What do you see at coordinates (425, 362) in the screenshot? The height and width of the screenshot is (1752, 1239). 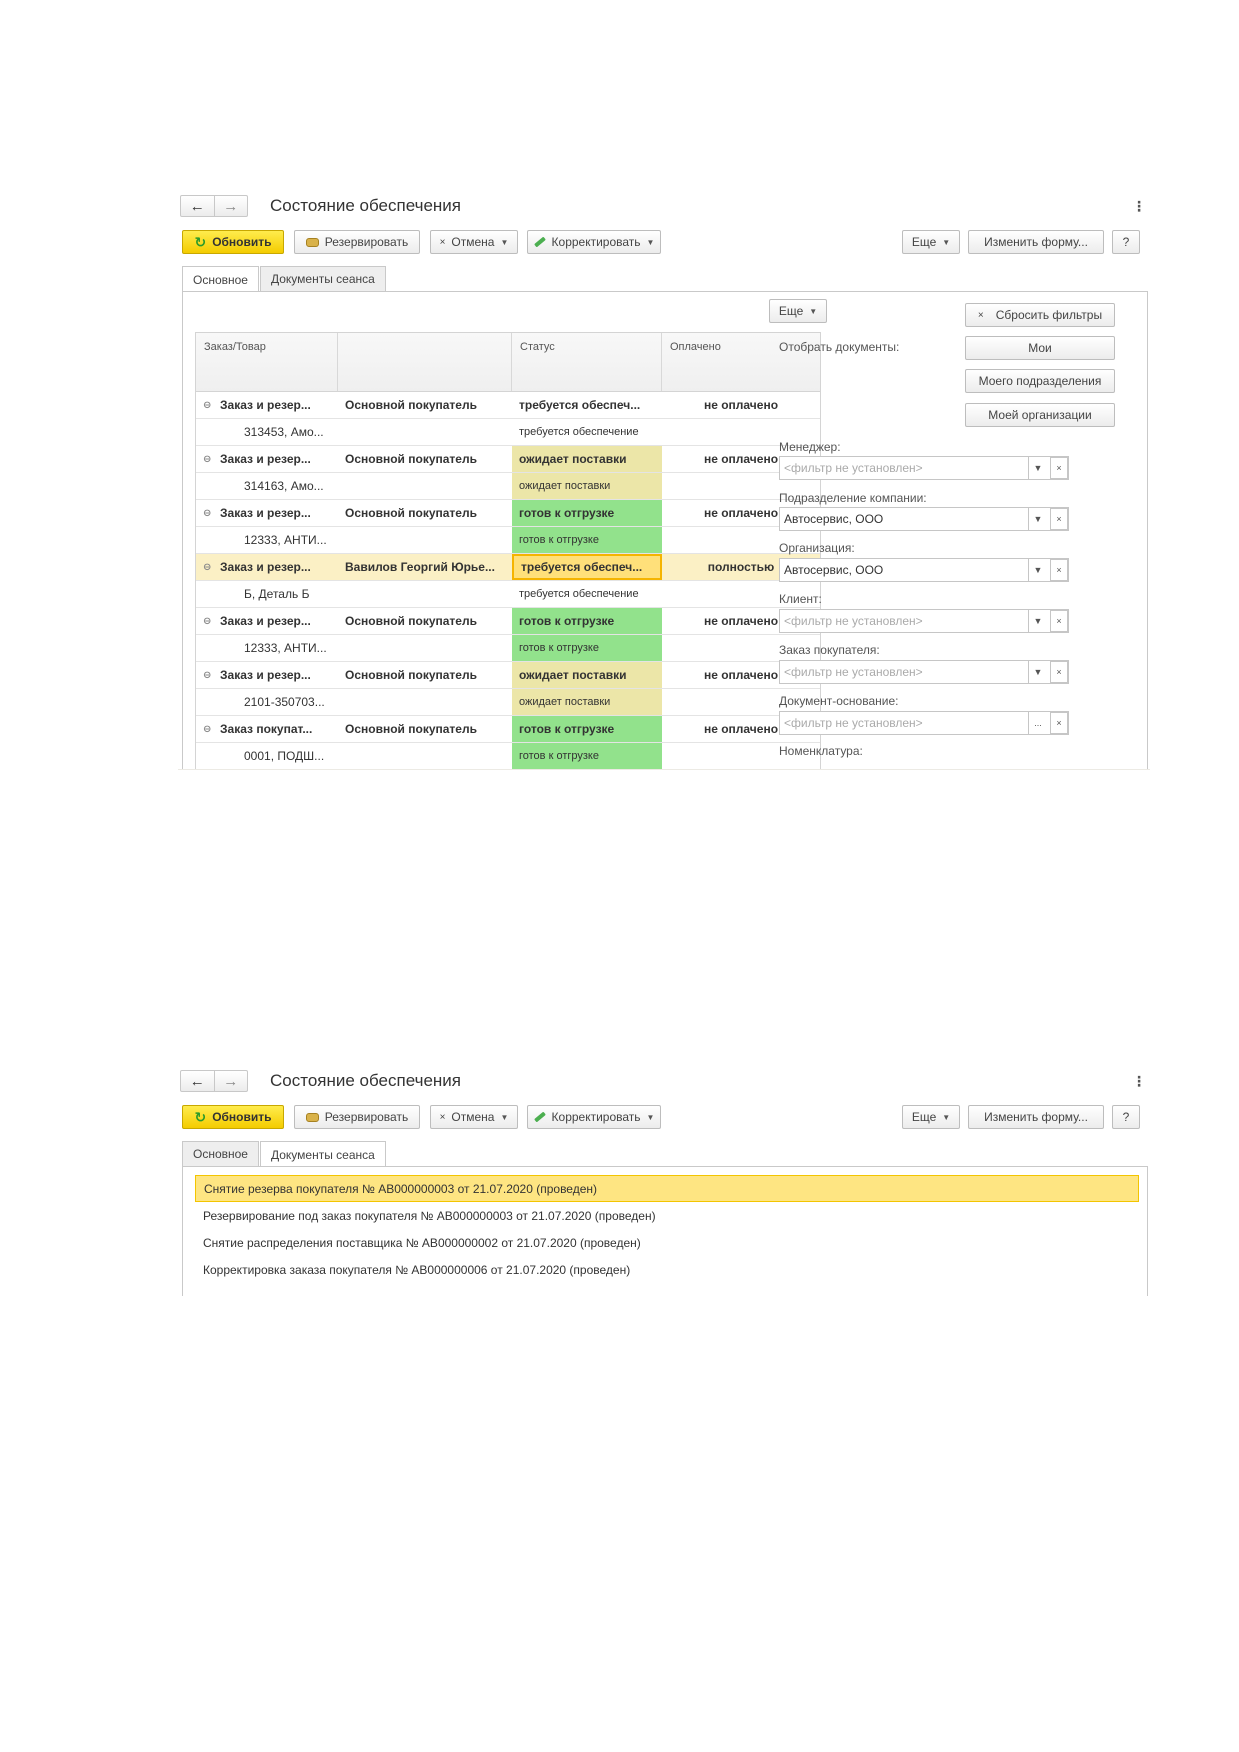 I see `column-header-customer` at bounding box center [425, 362].